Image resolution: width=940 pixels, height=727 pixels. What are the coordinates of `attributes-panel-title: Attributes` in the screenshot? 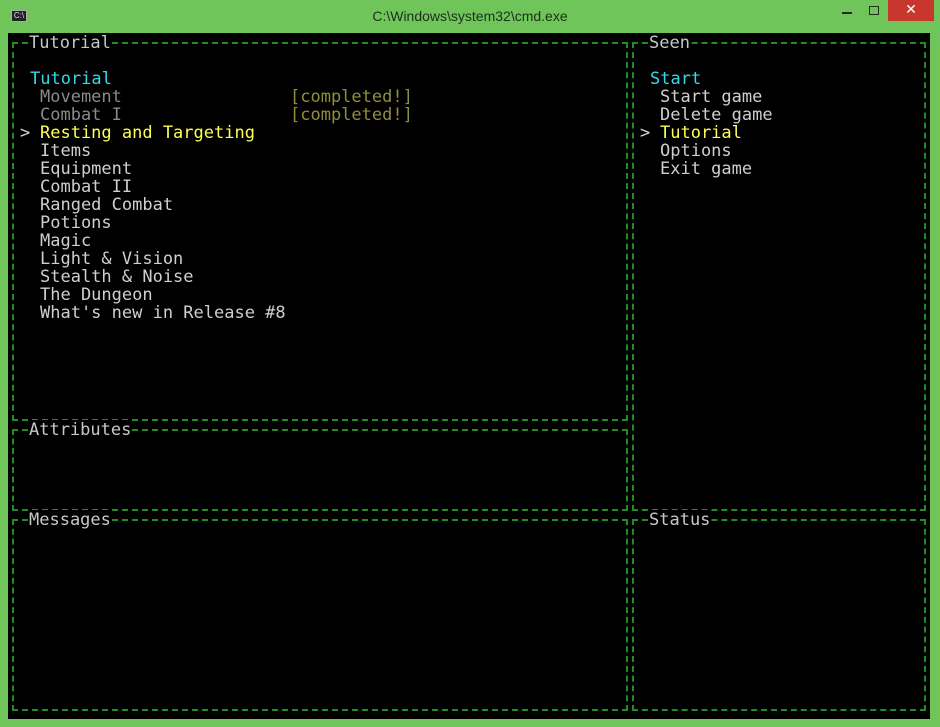 It's located at (80, 430).